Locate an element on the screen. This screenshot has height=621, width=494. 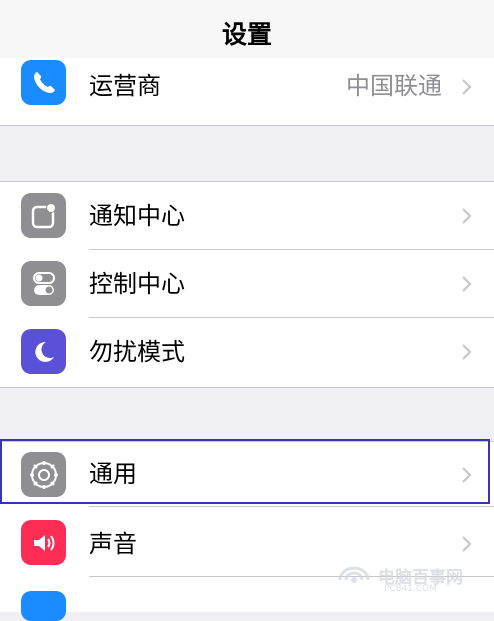
control-center-label: 控制中心 is located at coordinates (137, 284).